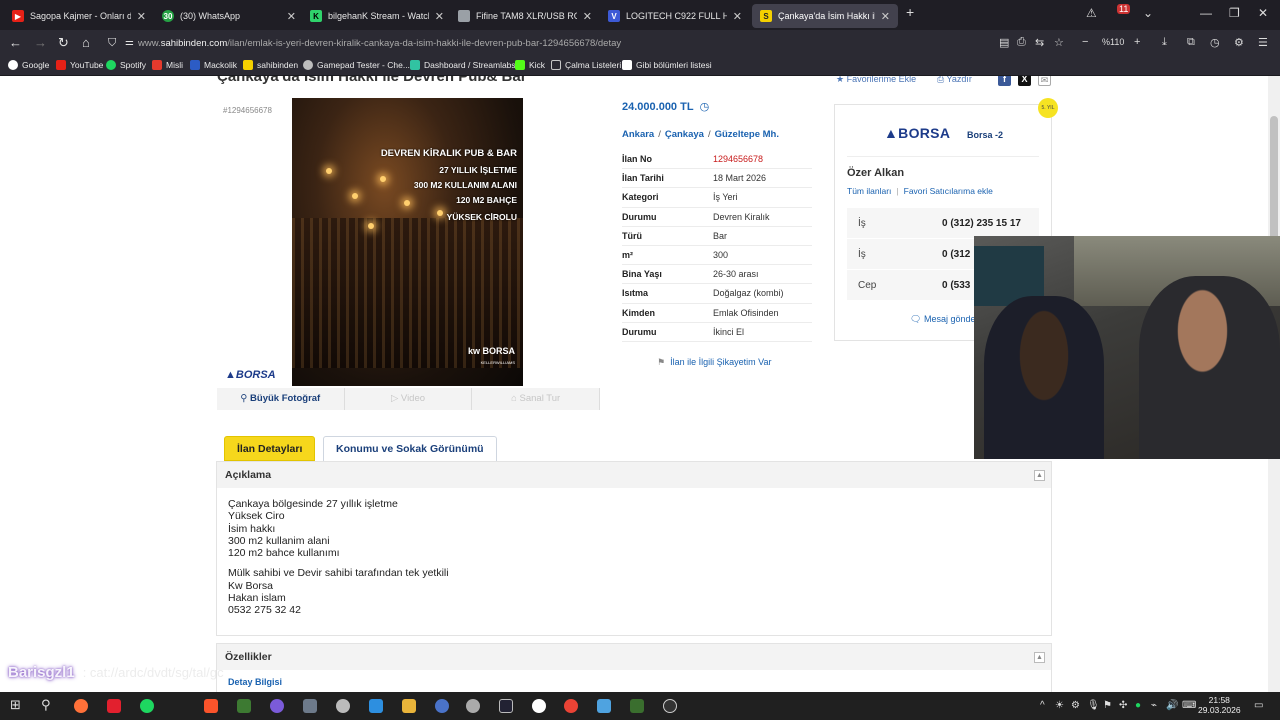 Image resolution: width=1280 pixels, height=720 pixels. I want to click on back-icon: ←, so click(15, 43).